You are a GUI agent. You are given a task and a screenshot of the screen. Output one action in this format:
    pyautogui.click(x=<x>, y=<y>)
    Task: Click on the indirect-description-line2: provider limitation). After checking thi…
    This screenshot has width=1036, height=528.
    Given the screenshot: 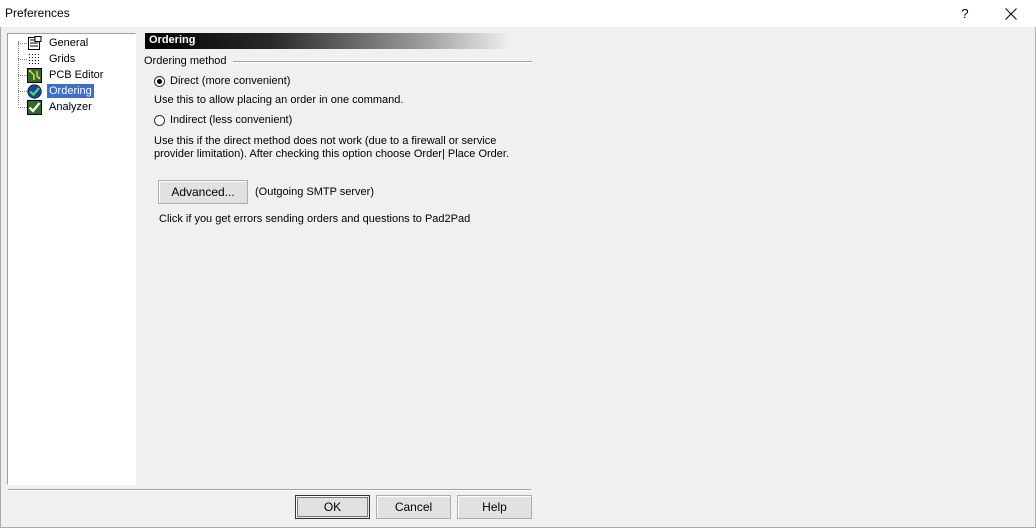 What is the action you would take?
    pyautogui.click(x=332, y=154)
    